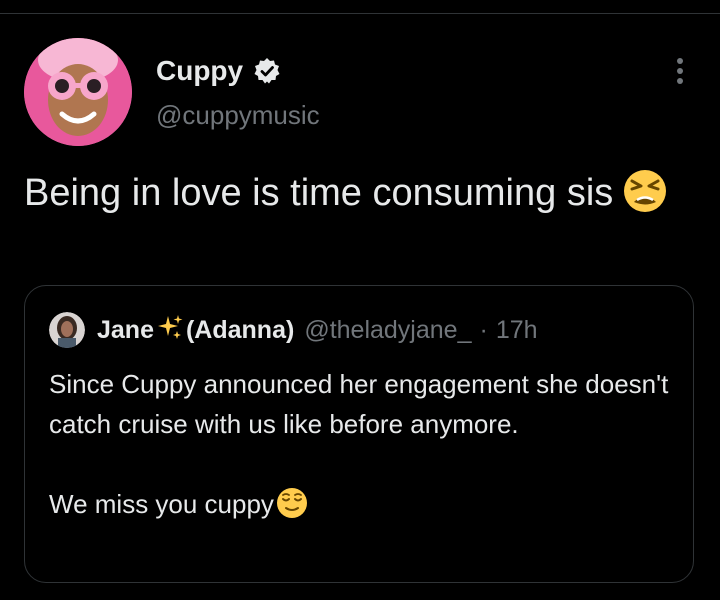 The width and height of the screenshot is (720, 600). I want to click on tweet-text-container: Being in love is time consuming sis, so click(354, 197).